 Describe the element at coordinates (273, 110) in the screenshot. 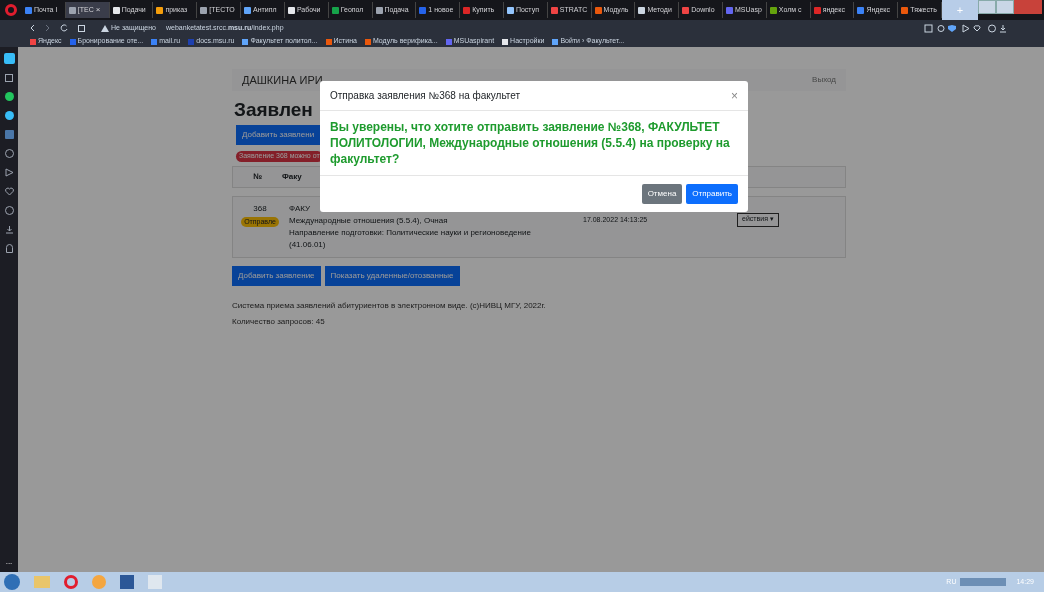

I see `page-title: Заявлен` at that location.